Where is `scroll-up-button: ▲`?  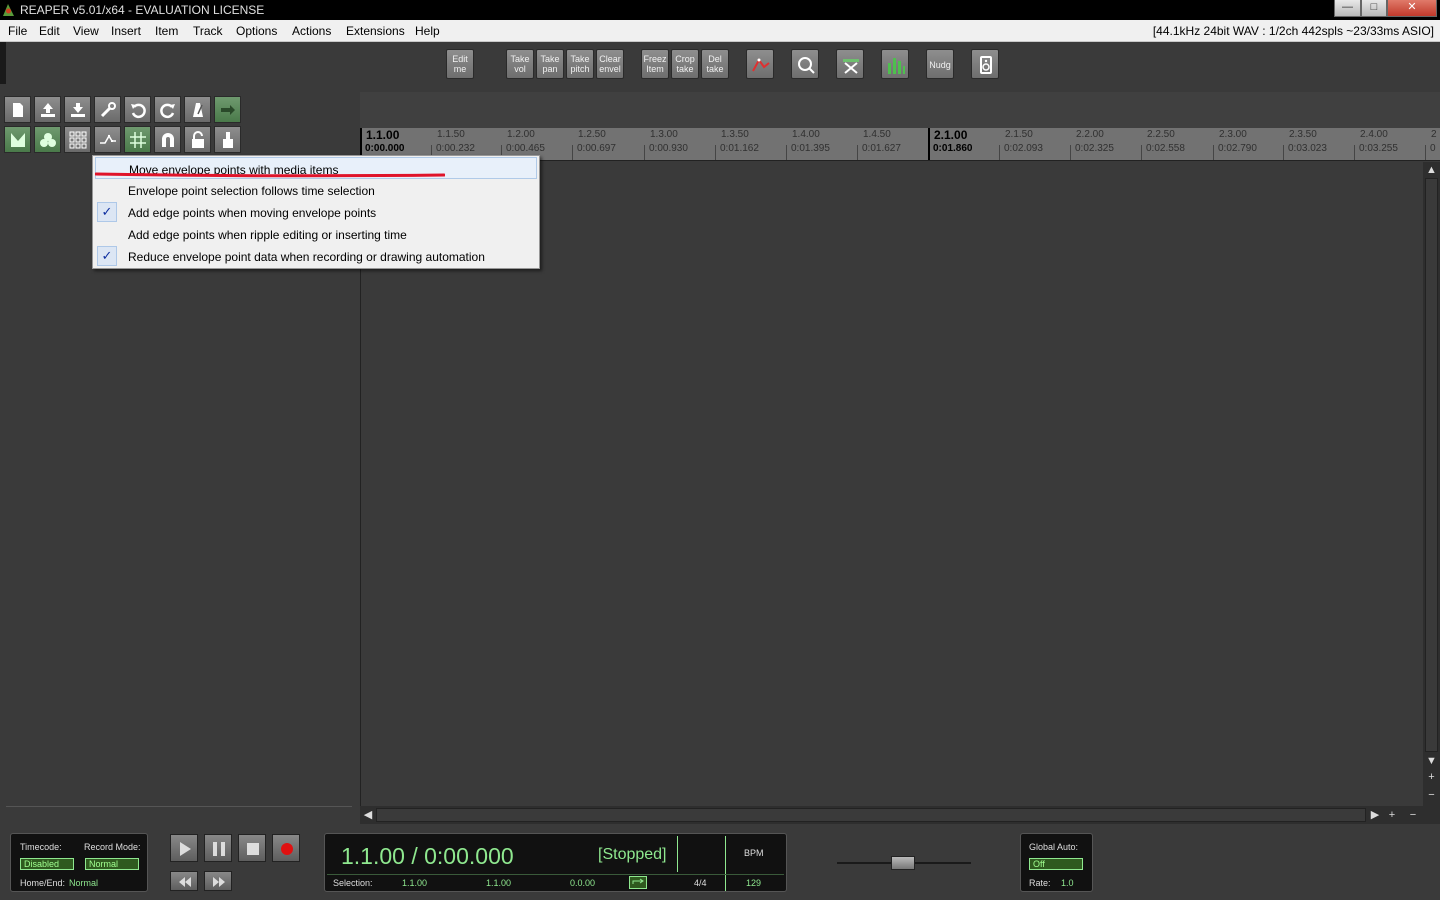 scroll-up-button: ▲ is located at coordinates (1431, 170).